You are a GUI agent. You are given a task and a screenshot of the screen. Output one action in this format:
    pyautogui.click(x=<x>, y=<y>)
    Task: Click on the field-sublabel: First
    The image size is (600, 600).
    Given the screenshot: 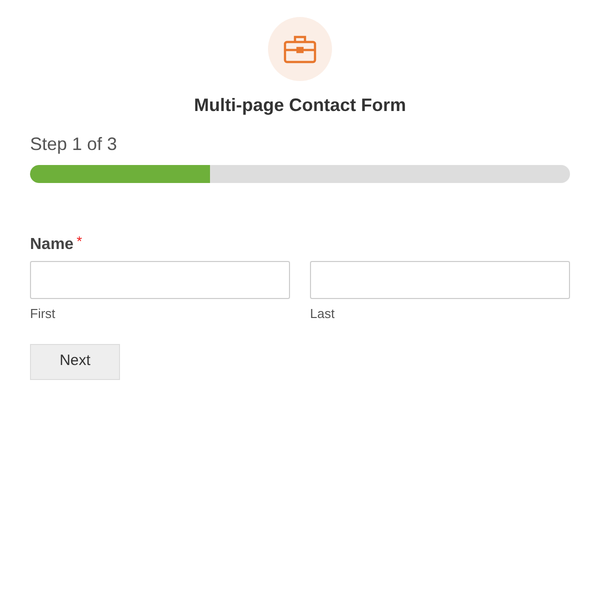 What is the action you would take?
    pyautogui.click(x=43, y=314)
    